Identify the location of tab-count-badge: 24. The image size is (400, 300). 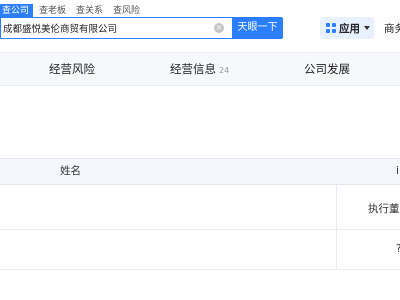
(224, 70).